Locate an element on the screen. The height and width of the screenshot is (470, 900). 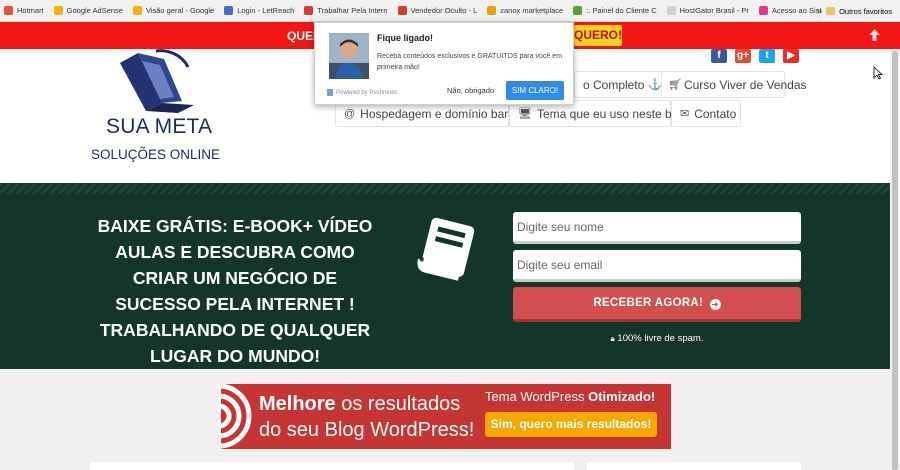
pushnews-icon is located at coordinates (330, 92).